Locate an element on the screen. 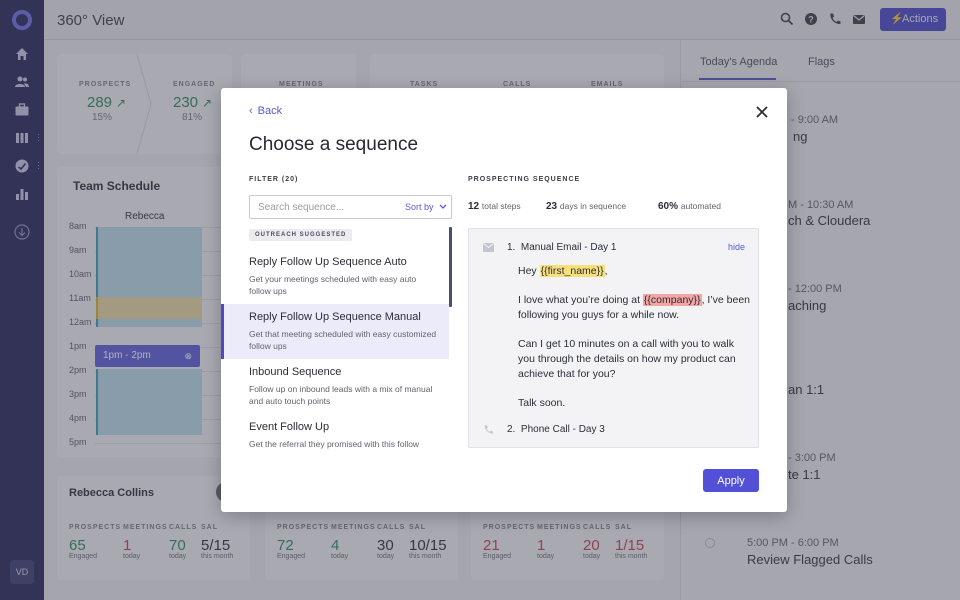 Image resolution: width=960 pixels, height=600 pixels. email-greeting: Hey is located at coordinates (527, 271).